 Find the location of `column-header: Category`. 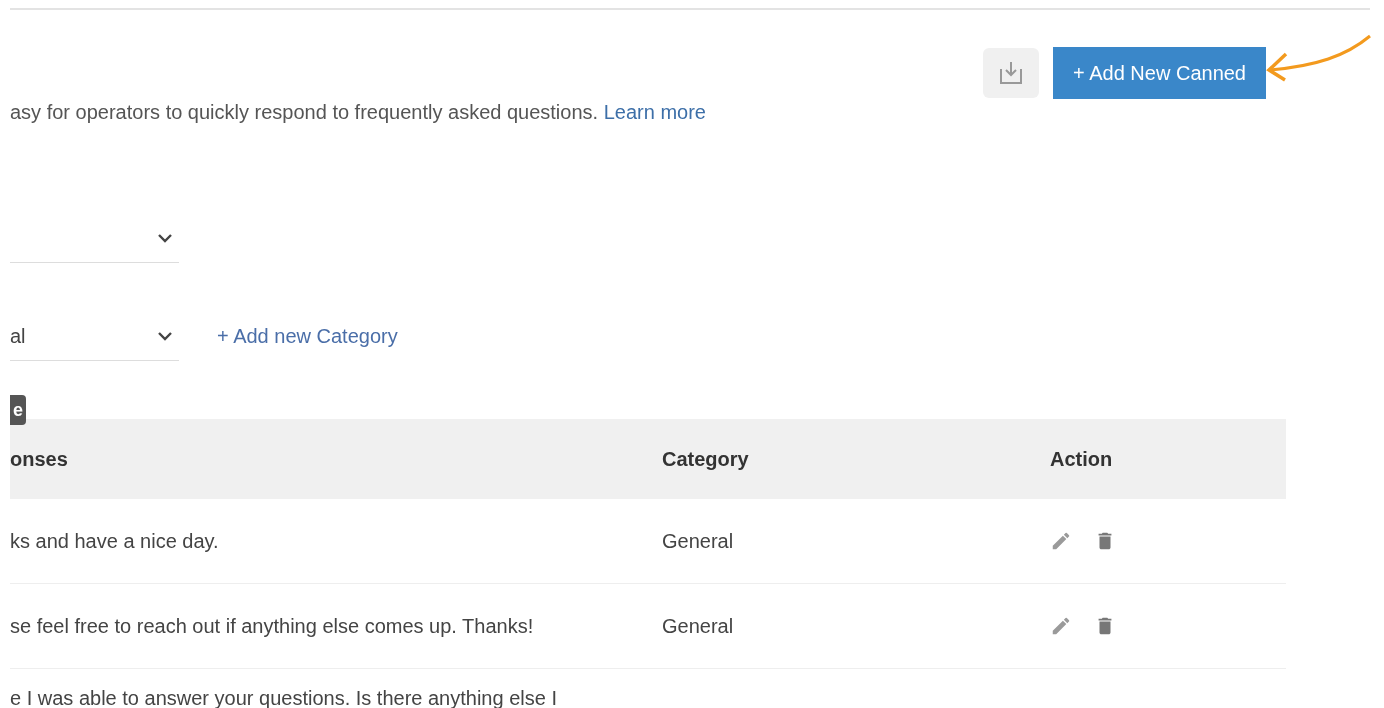

column-header: Category is located at coordinates (706, 459).